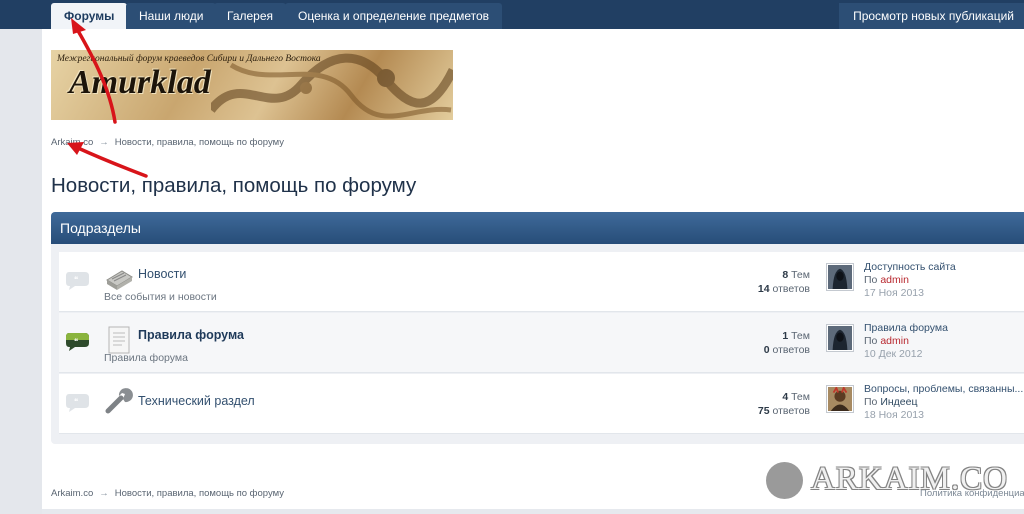  I want to click on unread-status-bubble-icon: ❝, so click(77, 342).